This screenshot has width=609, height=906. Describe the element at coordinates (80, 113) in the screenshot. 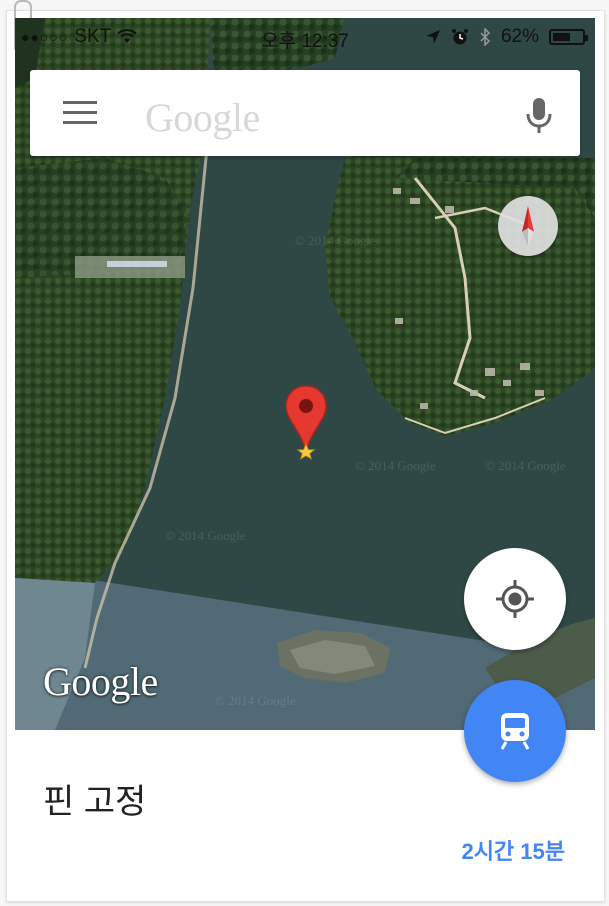

I see `hamburger-icon` at that location.